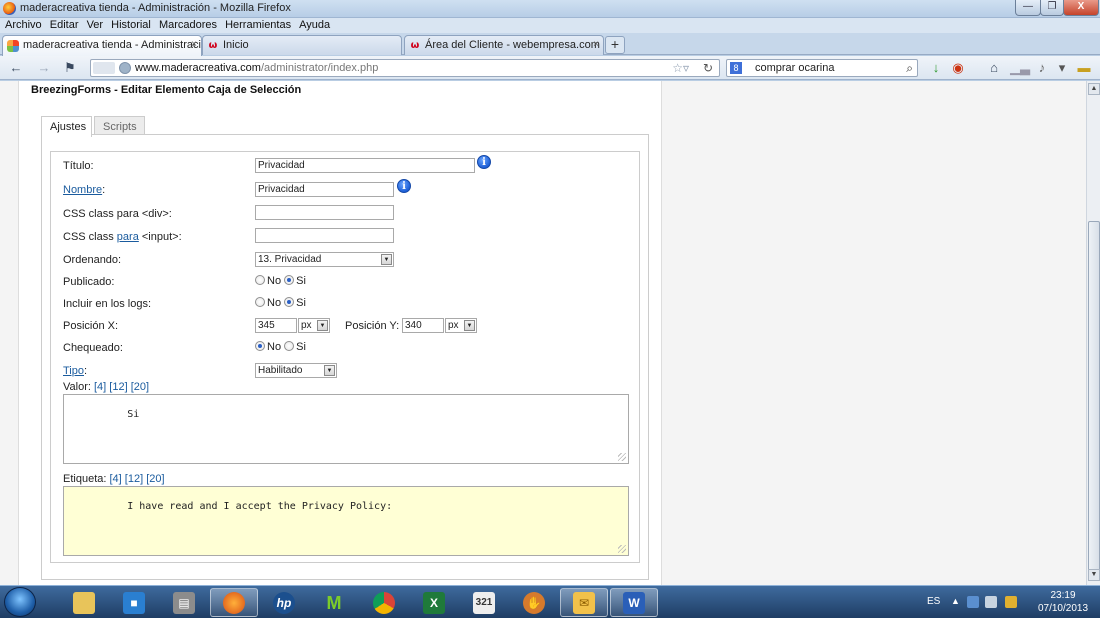  I want to click on menu-arrow-icon: ▾, so click(1062, 68).